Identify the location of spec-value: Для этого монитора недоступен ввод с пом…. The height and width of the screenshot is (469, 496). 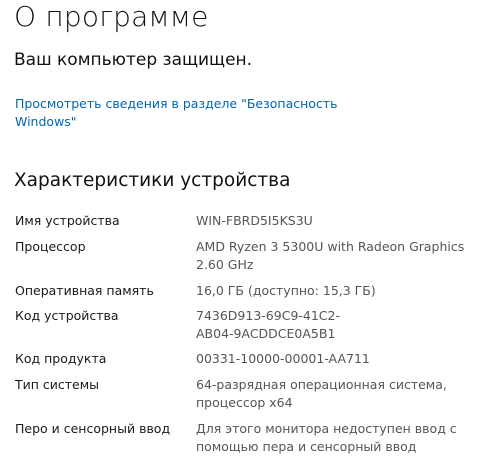
(341, 438).